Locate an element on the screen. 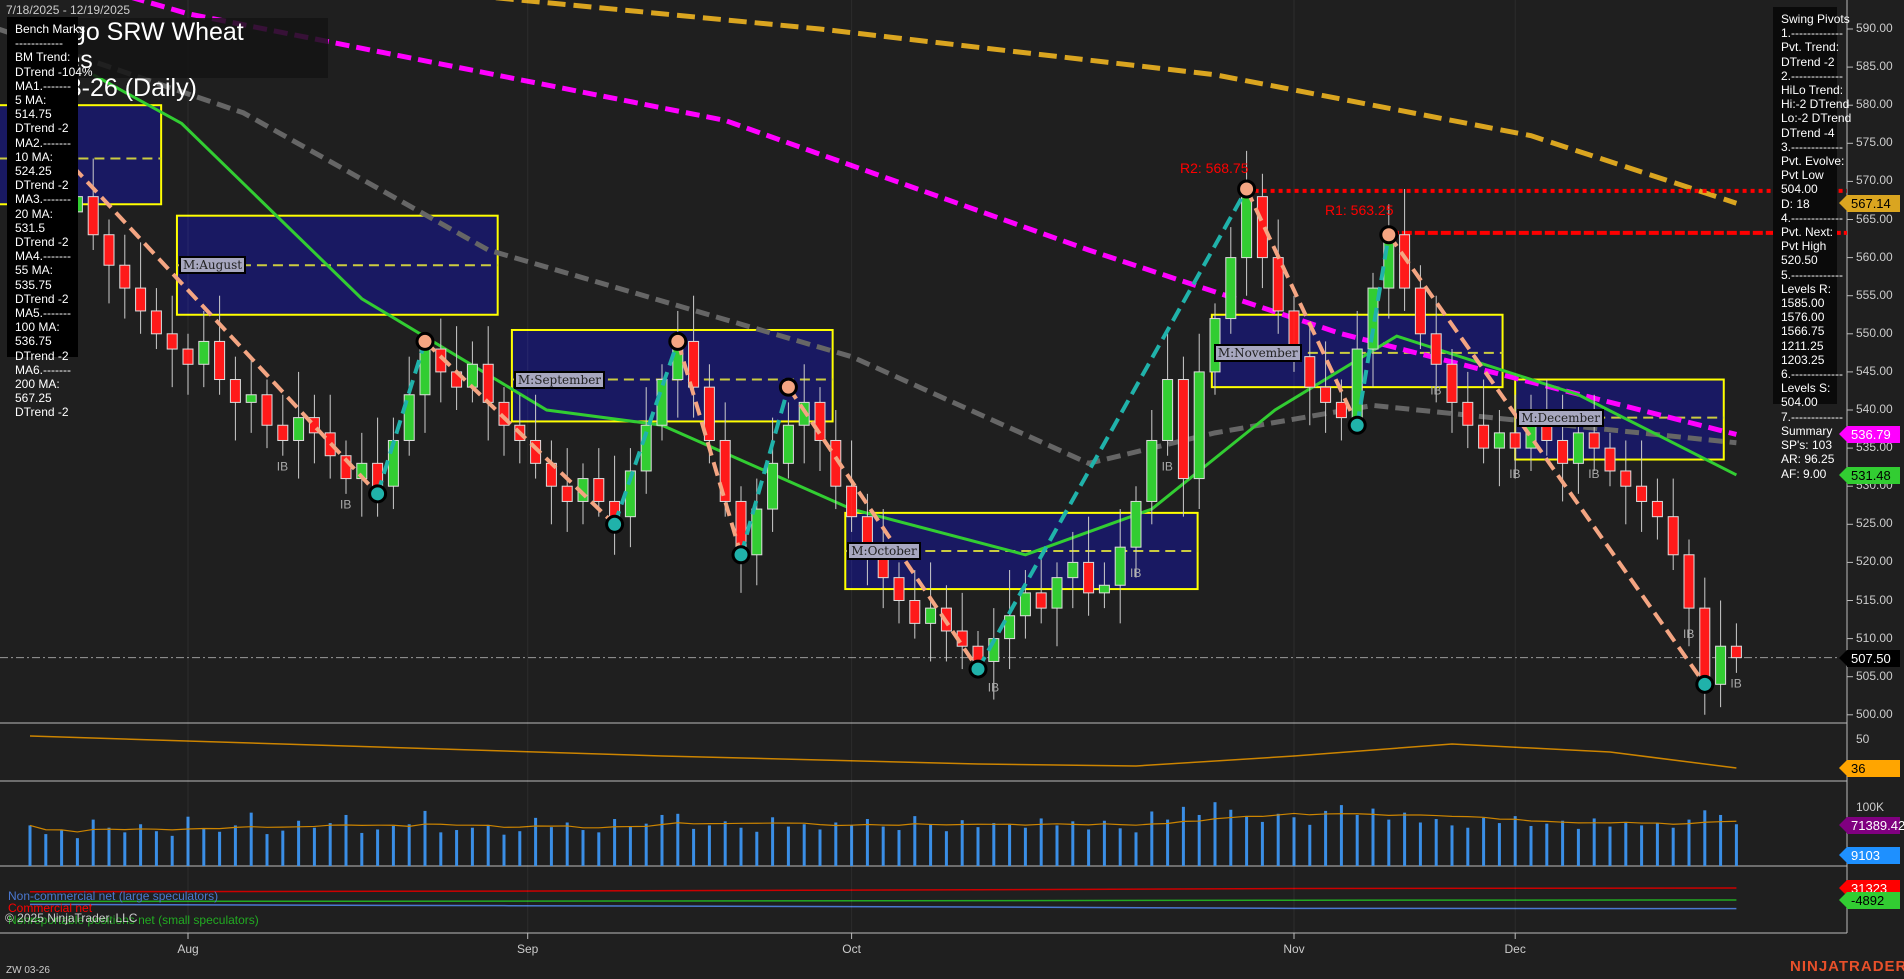  bench-mark-line: 10 MA: is located at coordinates (34, 156).